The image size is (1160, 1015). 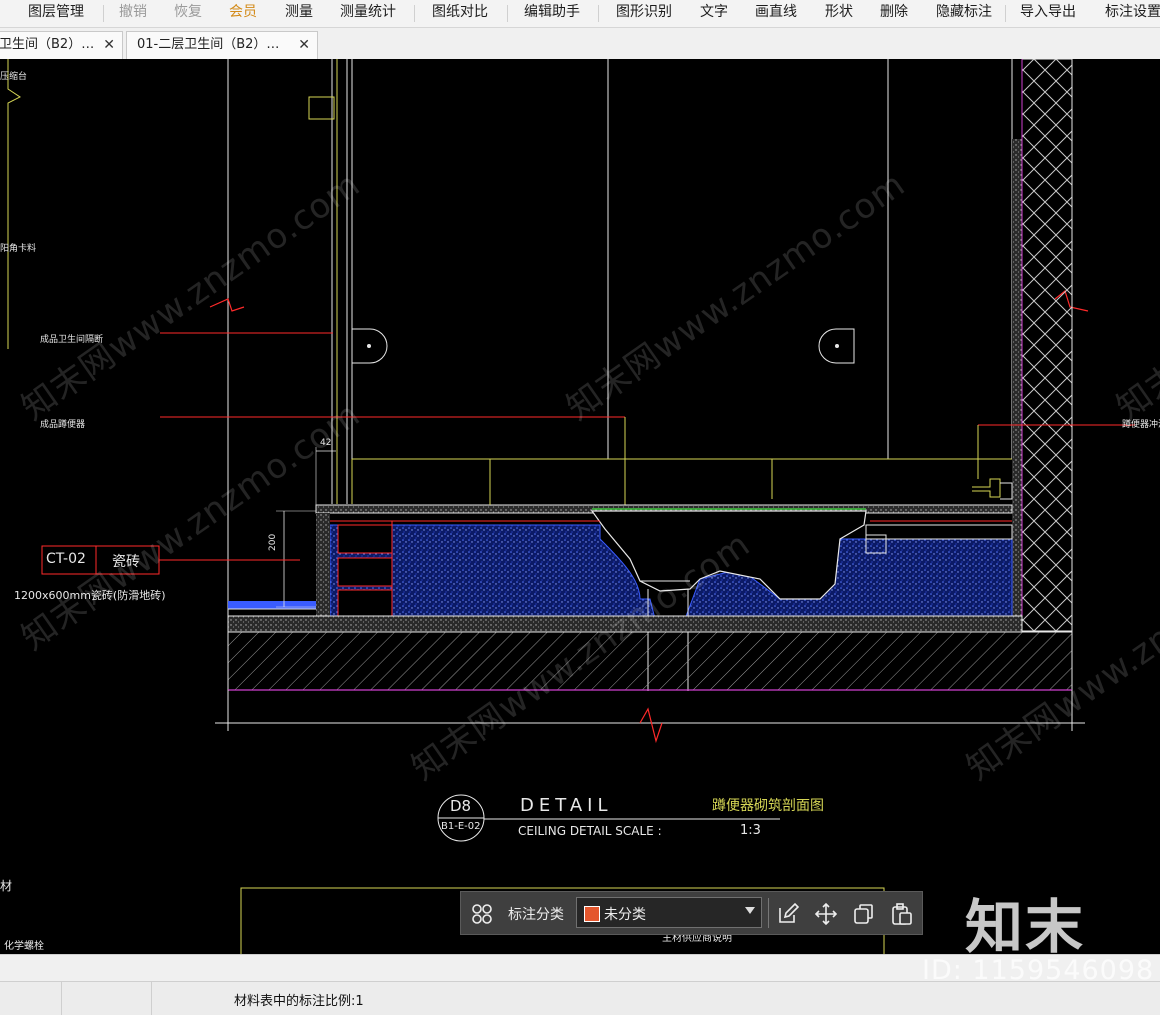 What do you see at coordinates (482, 914) in the screenshot?
I see `grid-icon` at bounding box center [482, 914].